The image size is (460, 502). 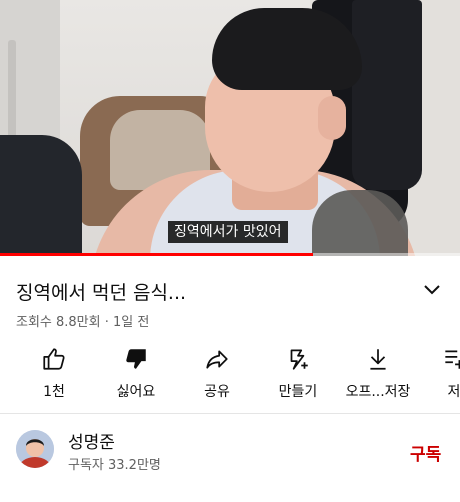 I want to click on person-ear, so click(x=332, y=118).